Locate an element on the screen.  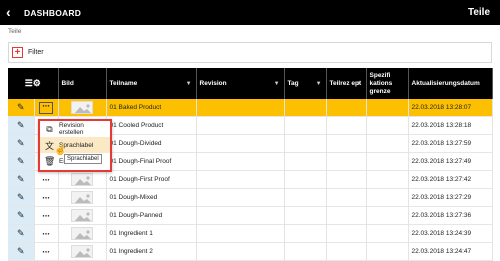
app-title: DASHBOARD is located at coordinates (52, 13).